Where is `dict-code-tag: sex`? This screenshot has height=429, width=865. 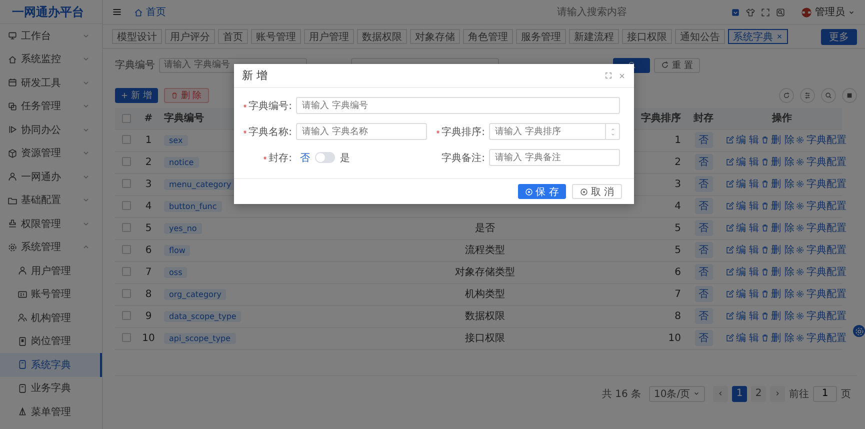
dict-code-tag: sex is located at coordinates (176, 140).